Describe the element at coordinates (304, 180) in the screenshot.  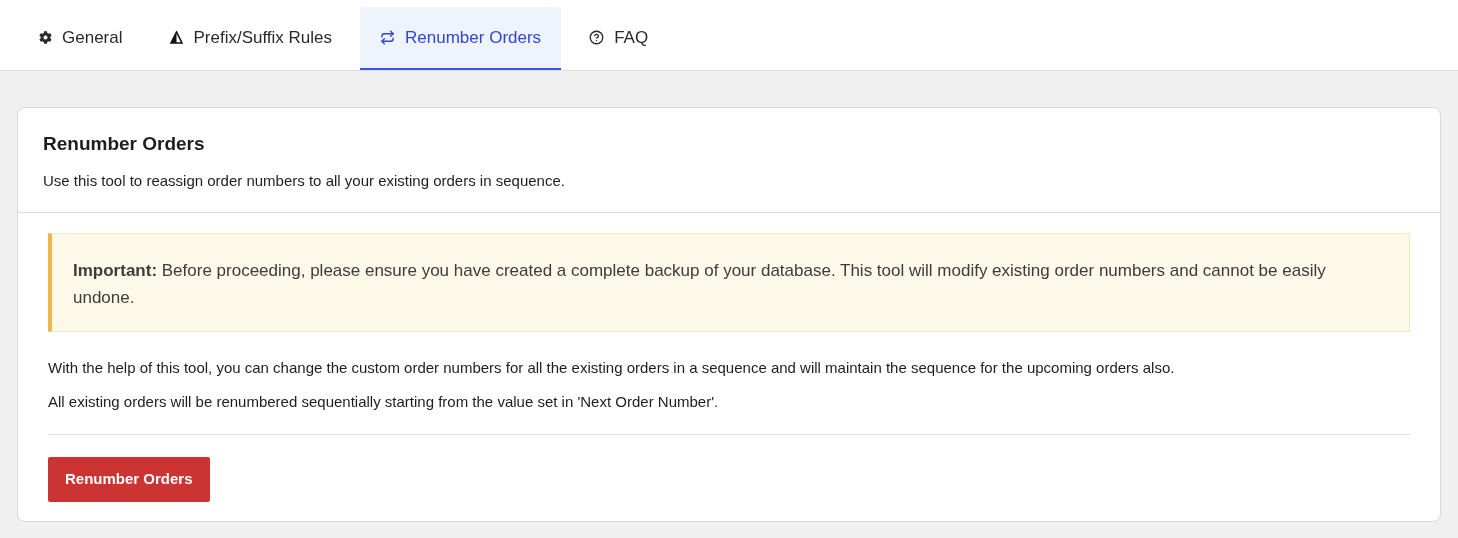
I see `card-description: Use this tool to reassign order numbers to all your existing orders in sequence.` at that location.